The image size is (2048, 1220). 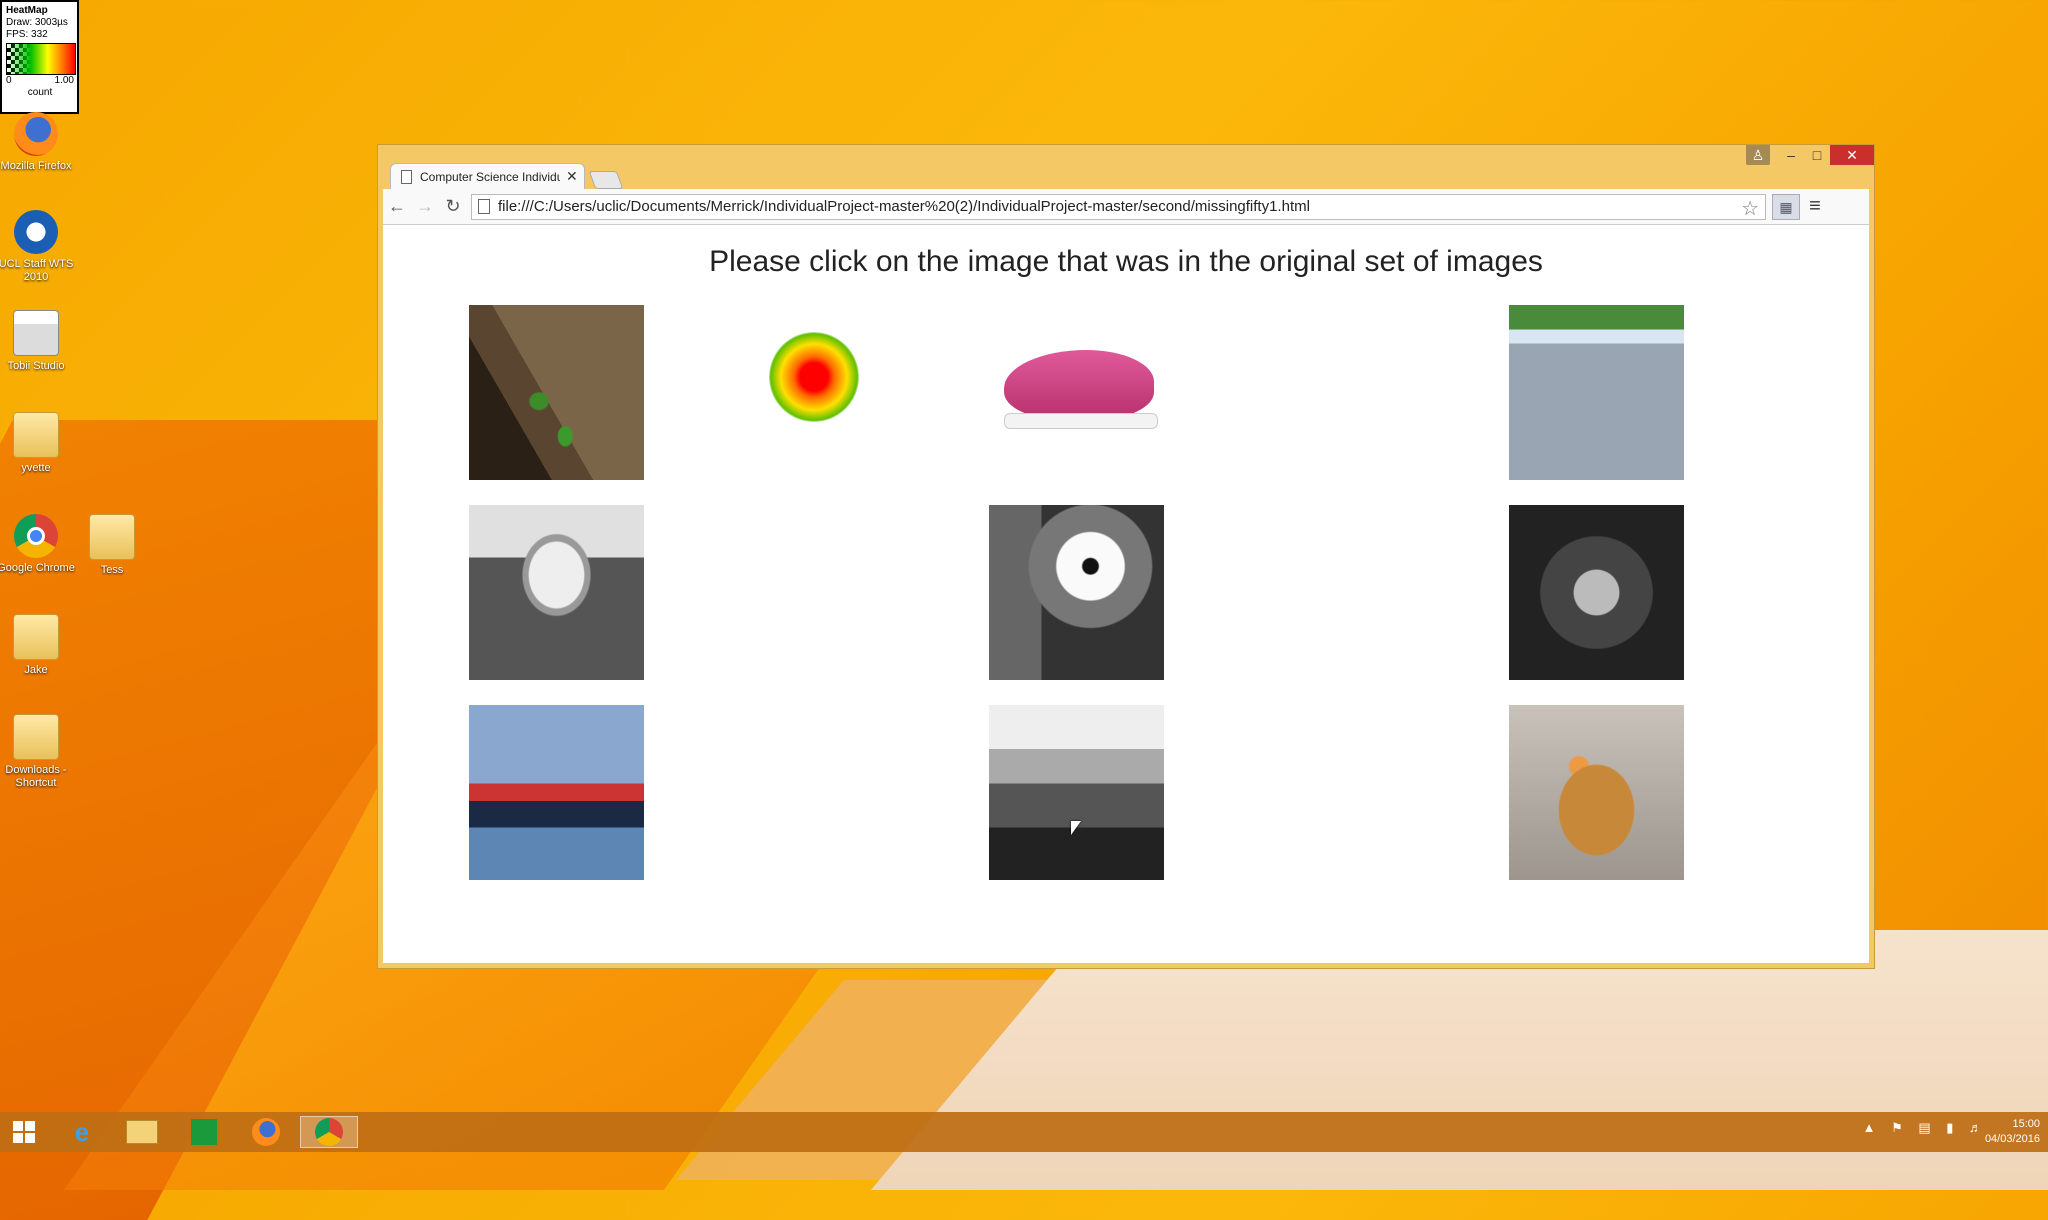 I want to click on frogs-image, so click(x=556, y=392).